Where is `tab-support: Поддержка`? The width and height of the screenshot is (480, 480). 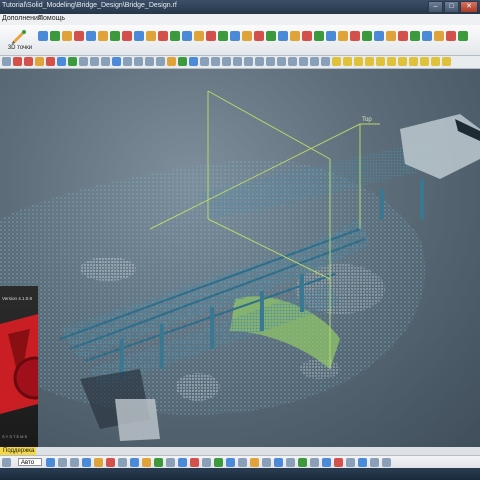 tab-support: Поддержка is located at coordinates (18, 451).